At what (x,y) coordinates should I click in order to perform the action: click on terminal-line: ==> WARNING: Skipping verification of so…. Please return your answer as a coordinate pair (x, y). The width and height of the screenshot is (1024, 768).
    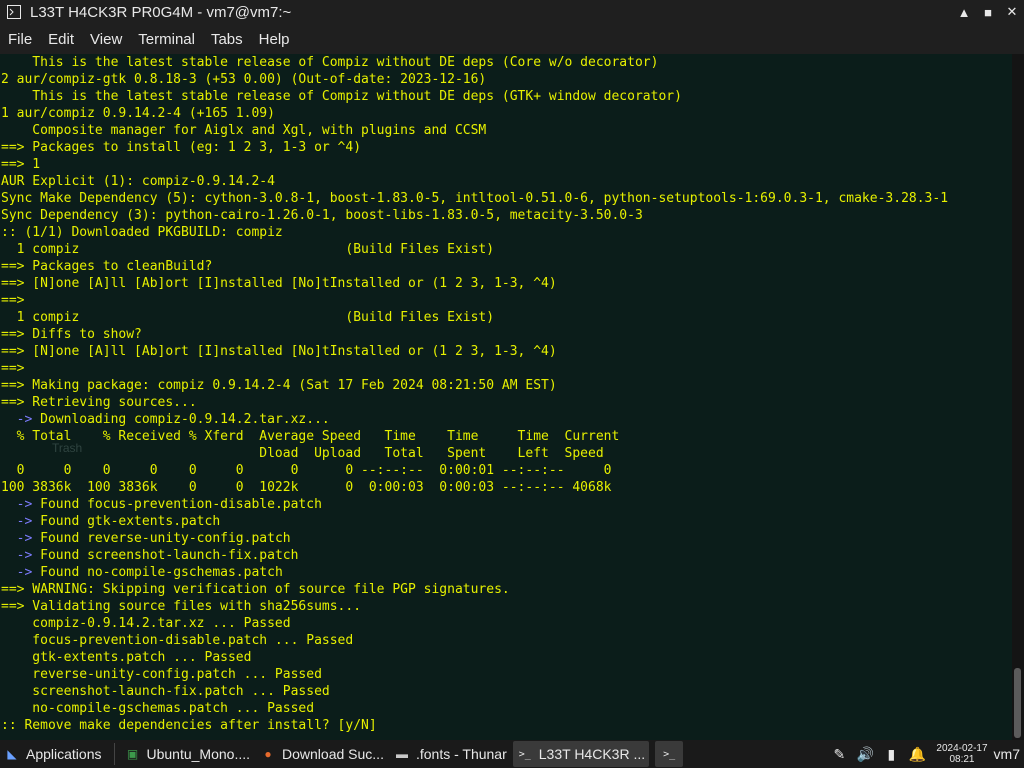
    Looking at the image, I should click on (255, 589).